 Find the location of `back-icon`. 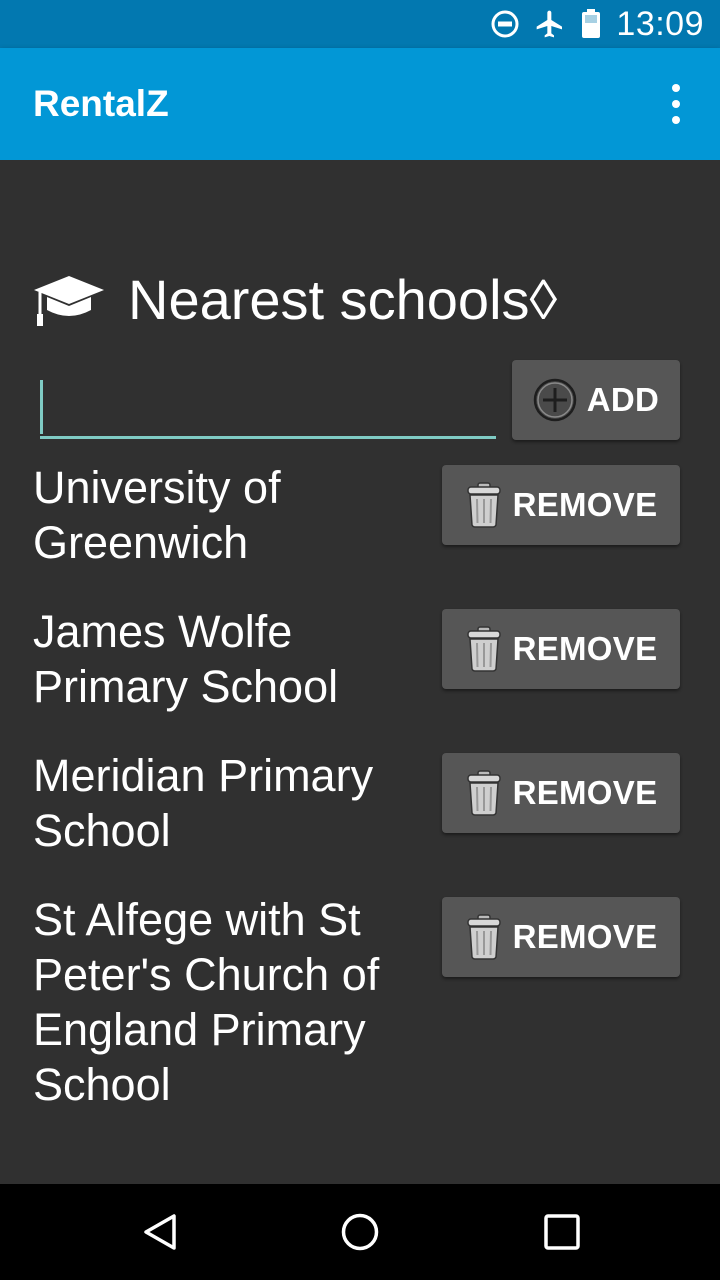

back-icon is located at coordinates (160, 1232).